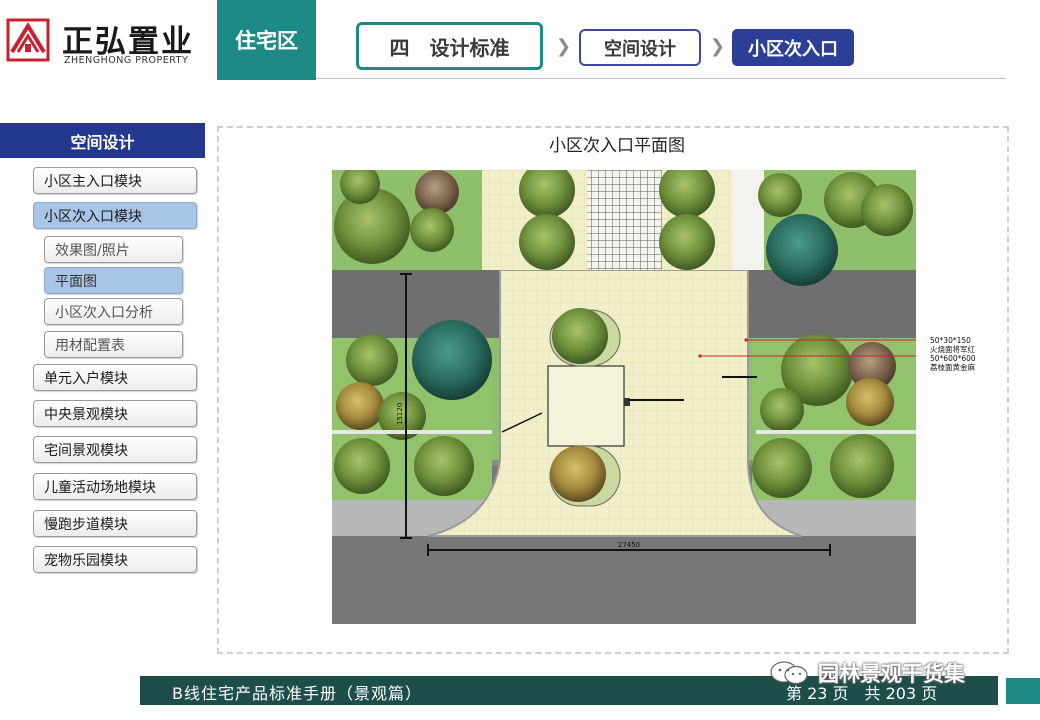 The width and height of the screenshot is (1040, 720). Describe the element at coordinates (126, 60) in the screenshot. I see `logo-english-name: ZHENGHONG PROPERTY` at that location.